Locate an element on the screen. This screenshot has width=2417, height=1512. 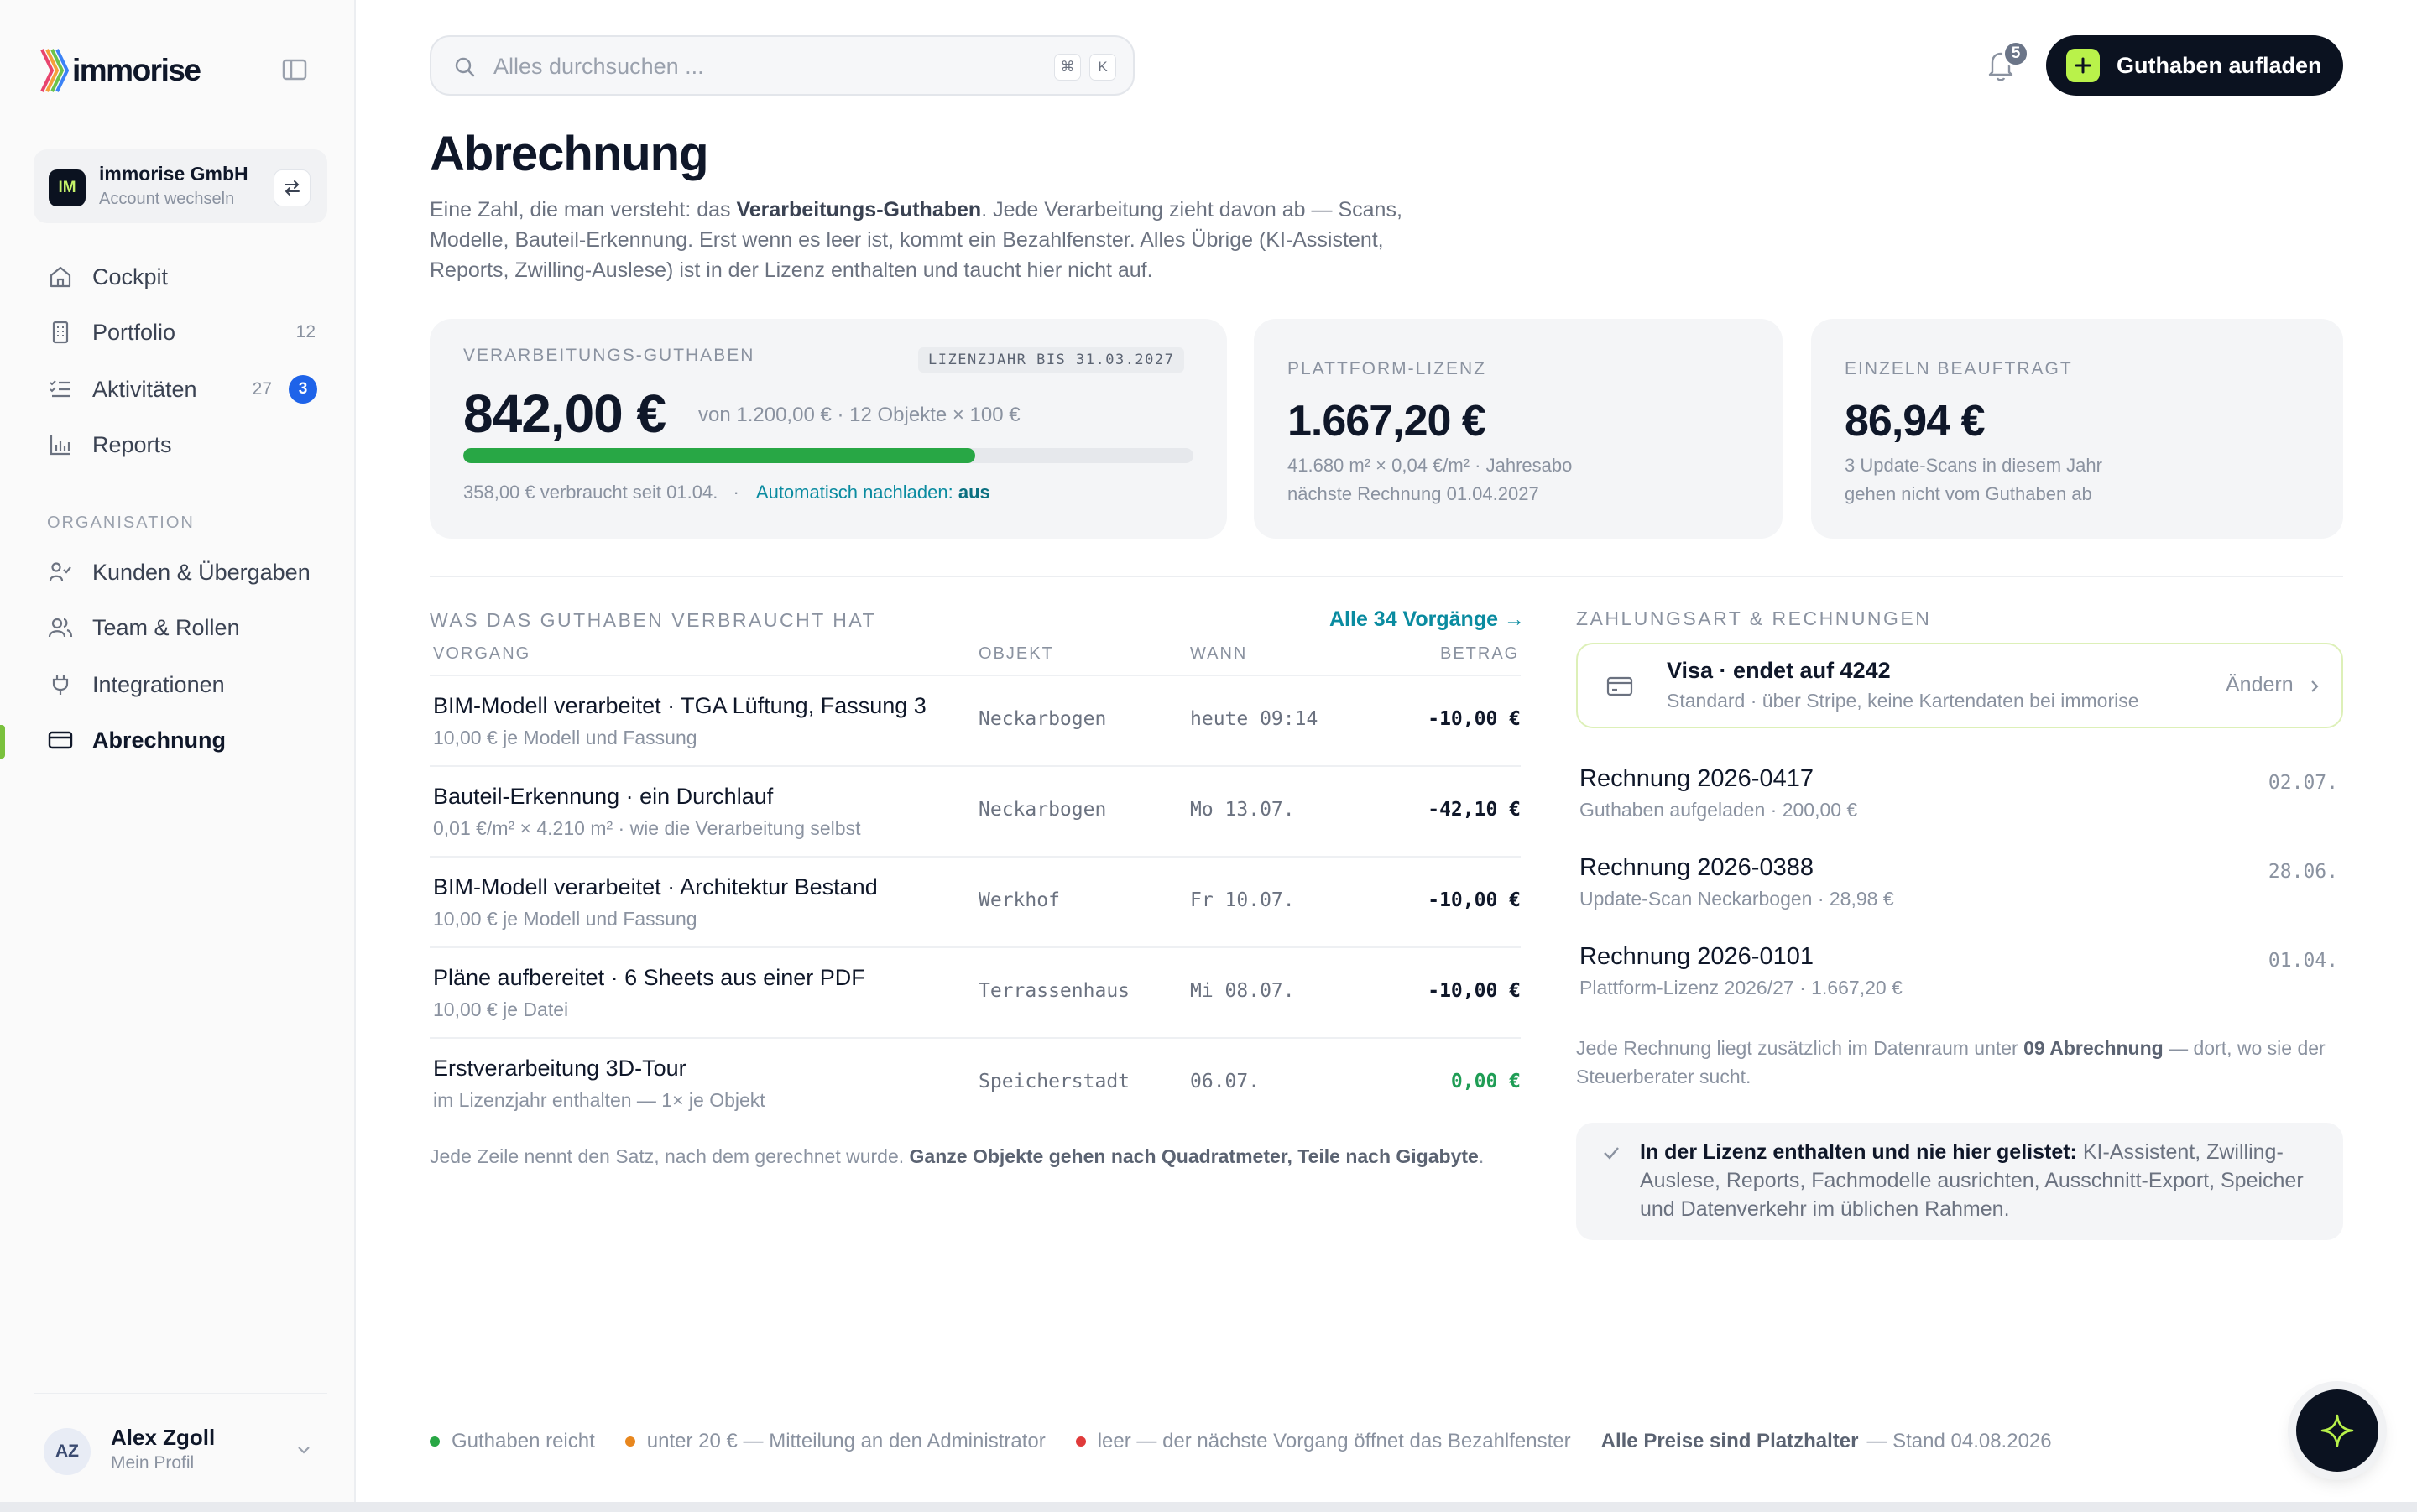
row-when: Mi 08.07. is located at coordinates (1242, 991).